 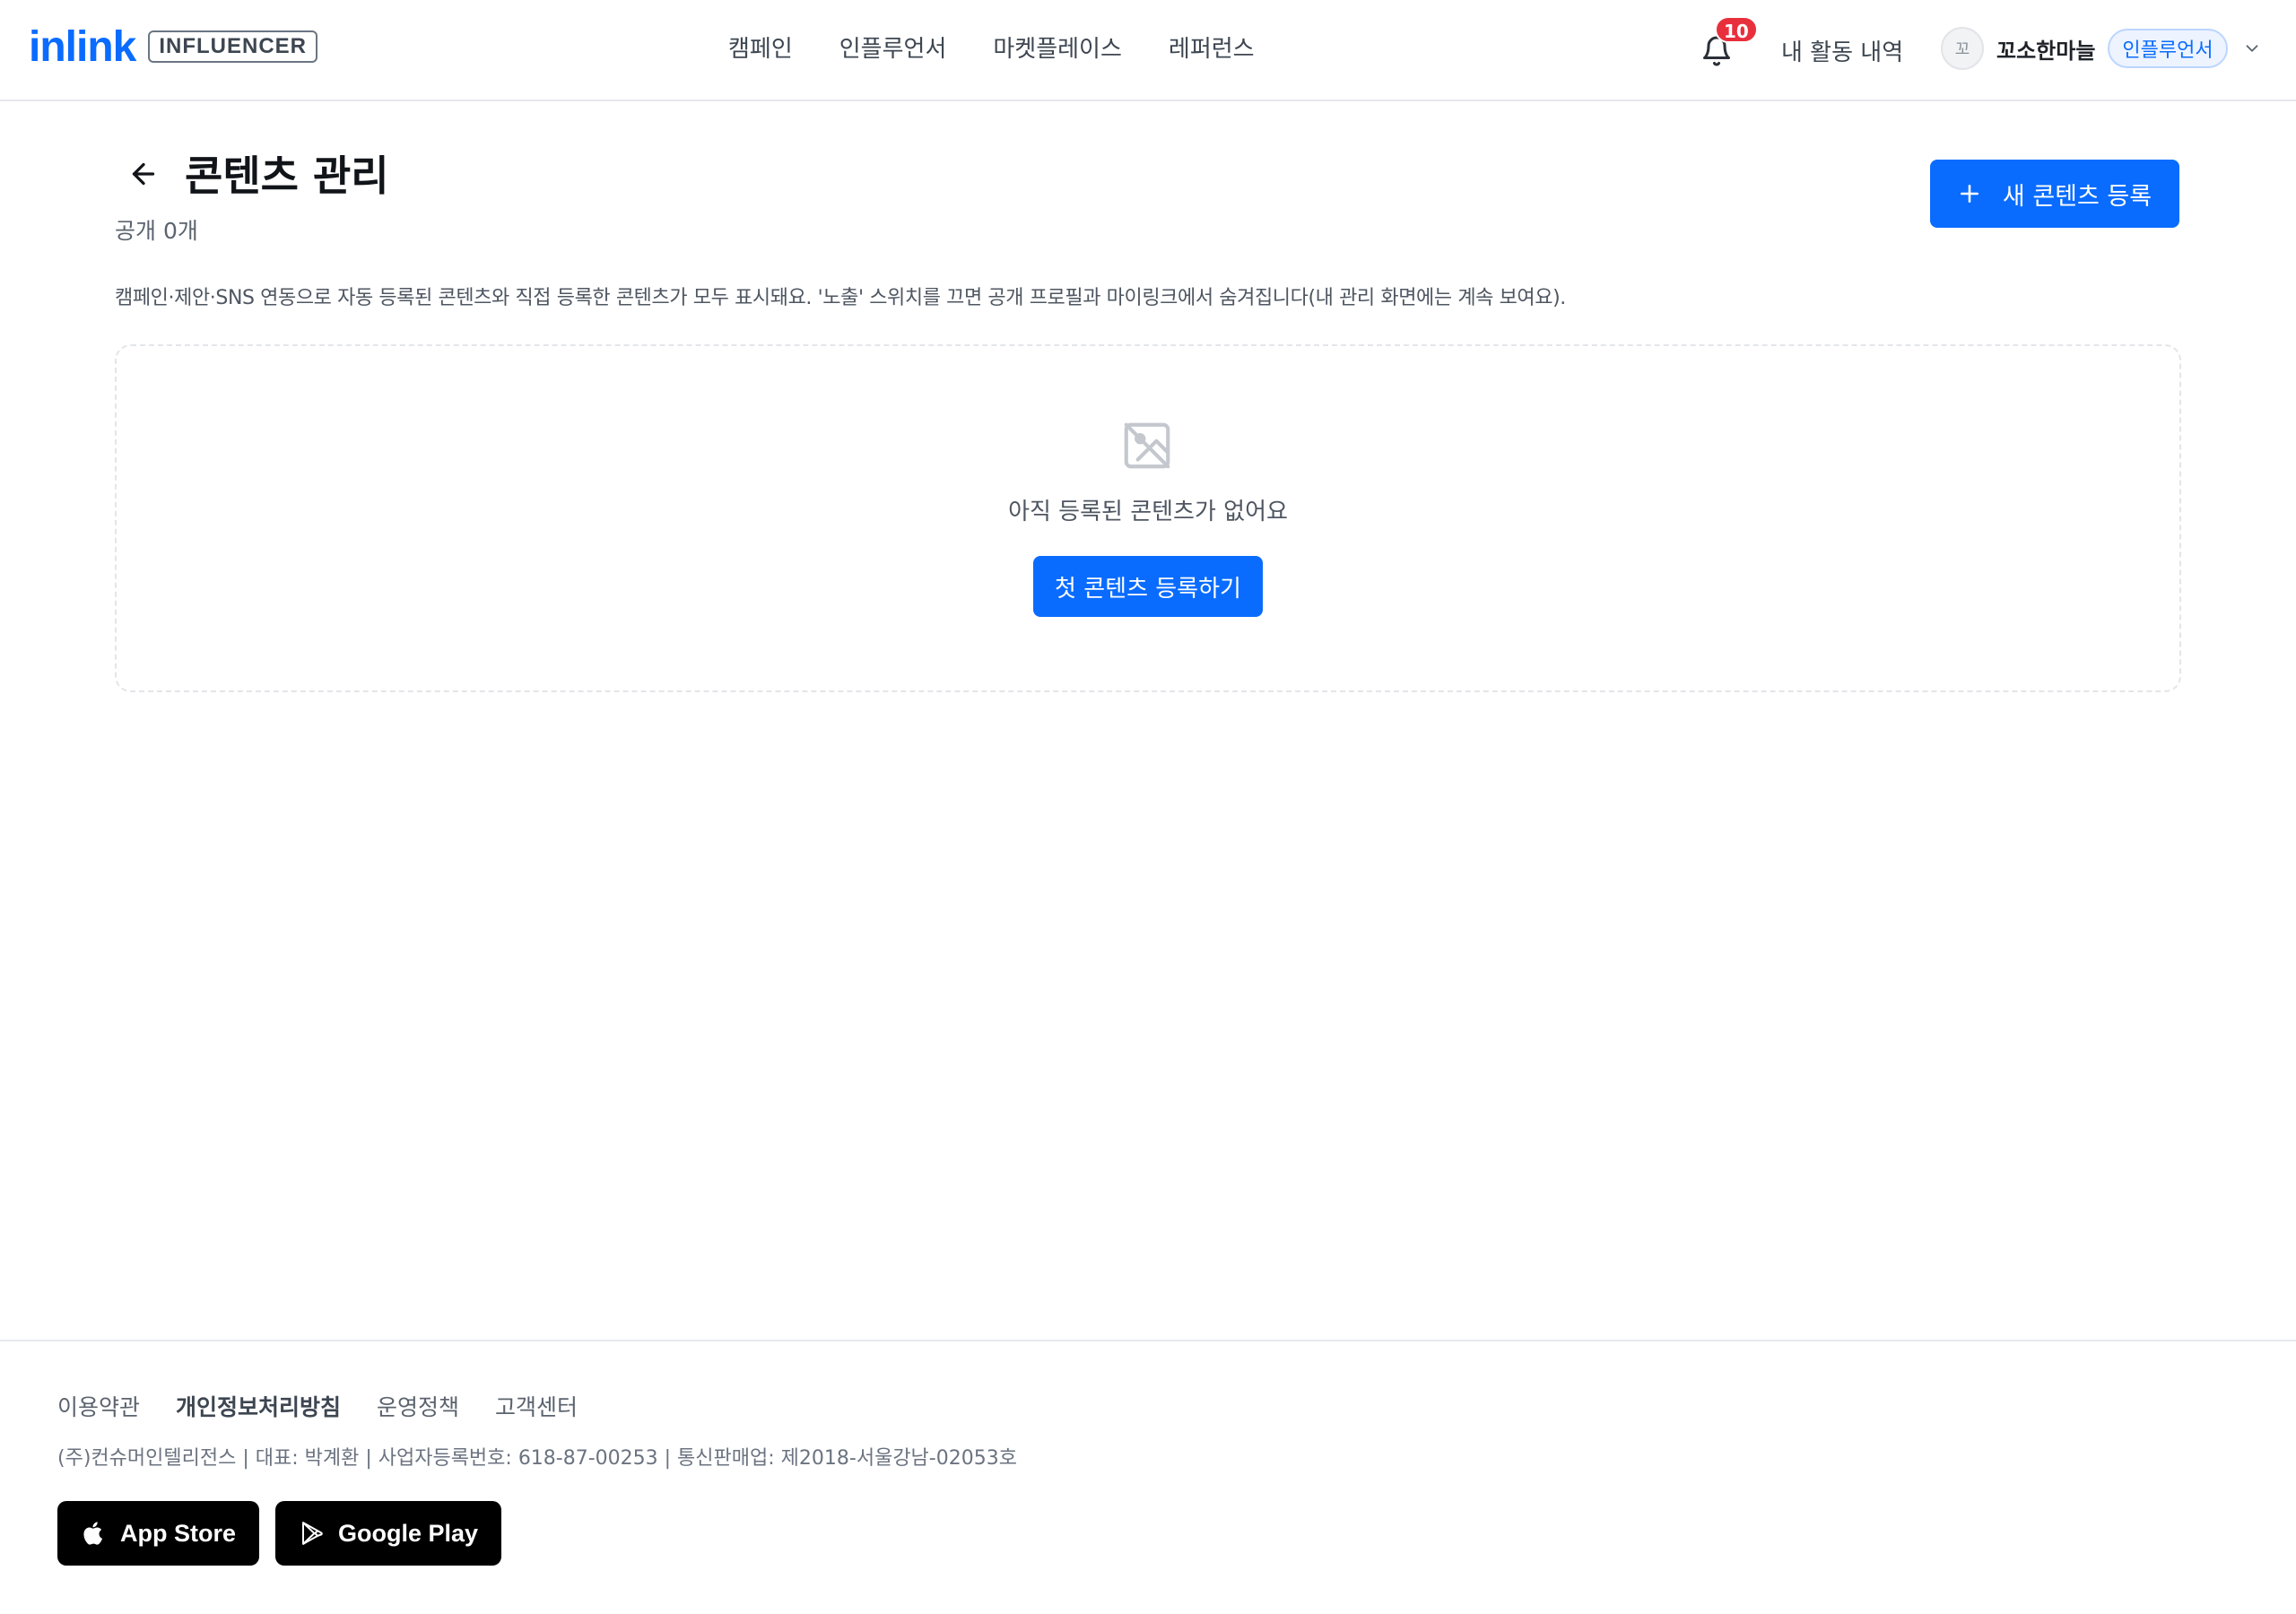 What do you see at coordinates (893, 47) in the screenshot?
I see `nav-item-influencer: 인플루언서` at bounding box center [893, 47].